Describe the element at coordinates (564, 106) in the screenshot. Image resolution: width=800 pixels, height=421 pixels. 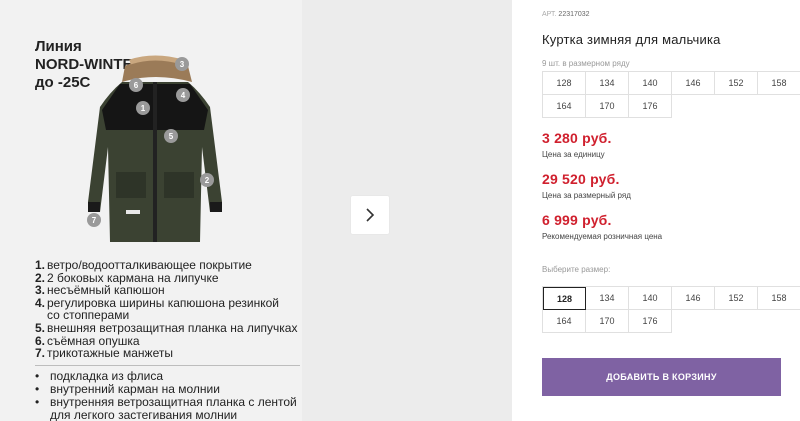
I see `size-row-cell: 164` at that location.